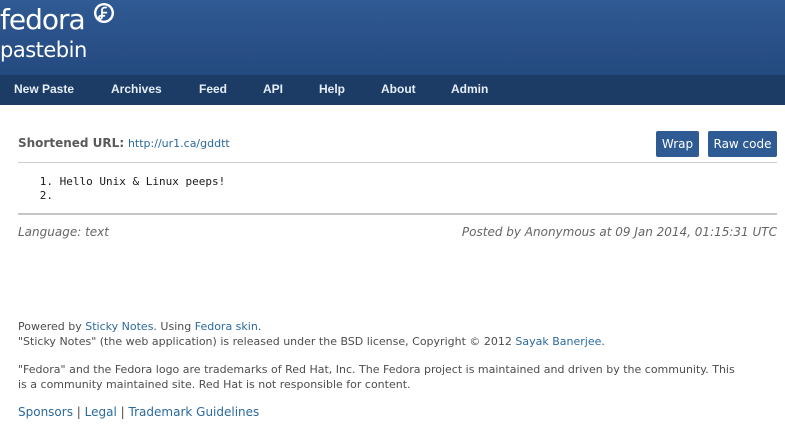  Describe the element at coordinates (43, 50) in the screenshot. I see `logo-text-pastebin: pastebin` at that location.